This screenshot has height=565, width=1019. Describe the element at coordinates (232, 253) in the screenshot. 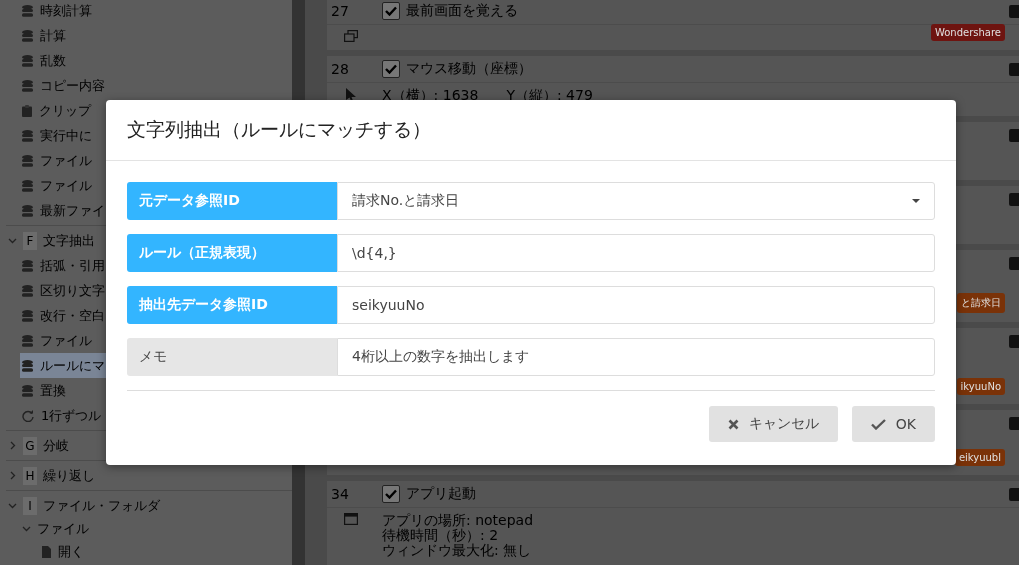

I see `field-label: ルール（正規表現）` at that location.